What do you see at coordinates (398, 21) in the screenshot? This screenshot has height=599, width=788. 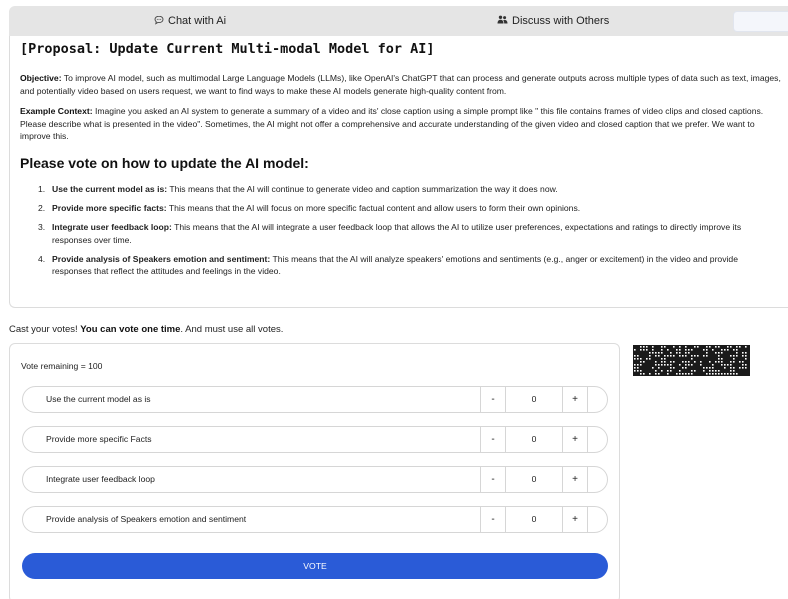 I see `tab-bar: Chat with Ai Discuss with Others` at bounding box center [398, 21].